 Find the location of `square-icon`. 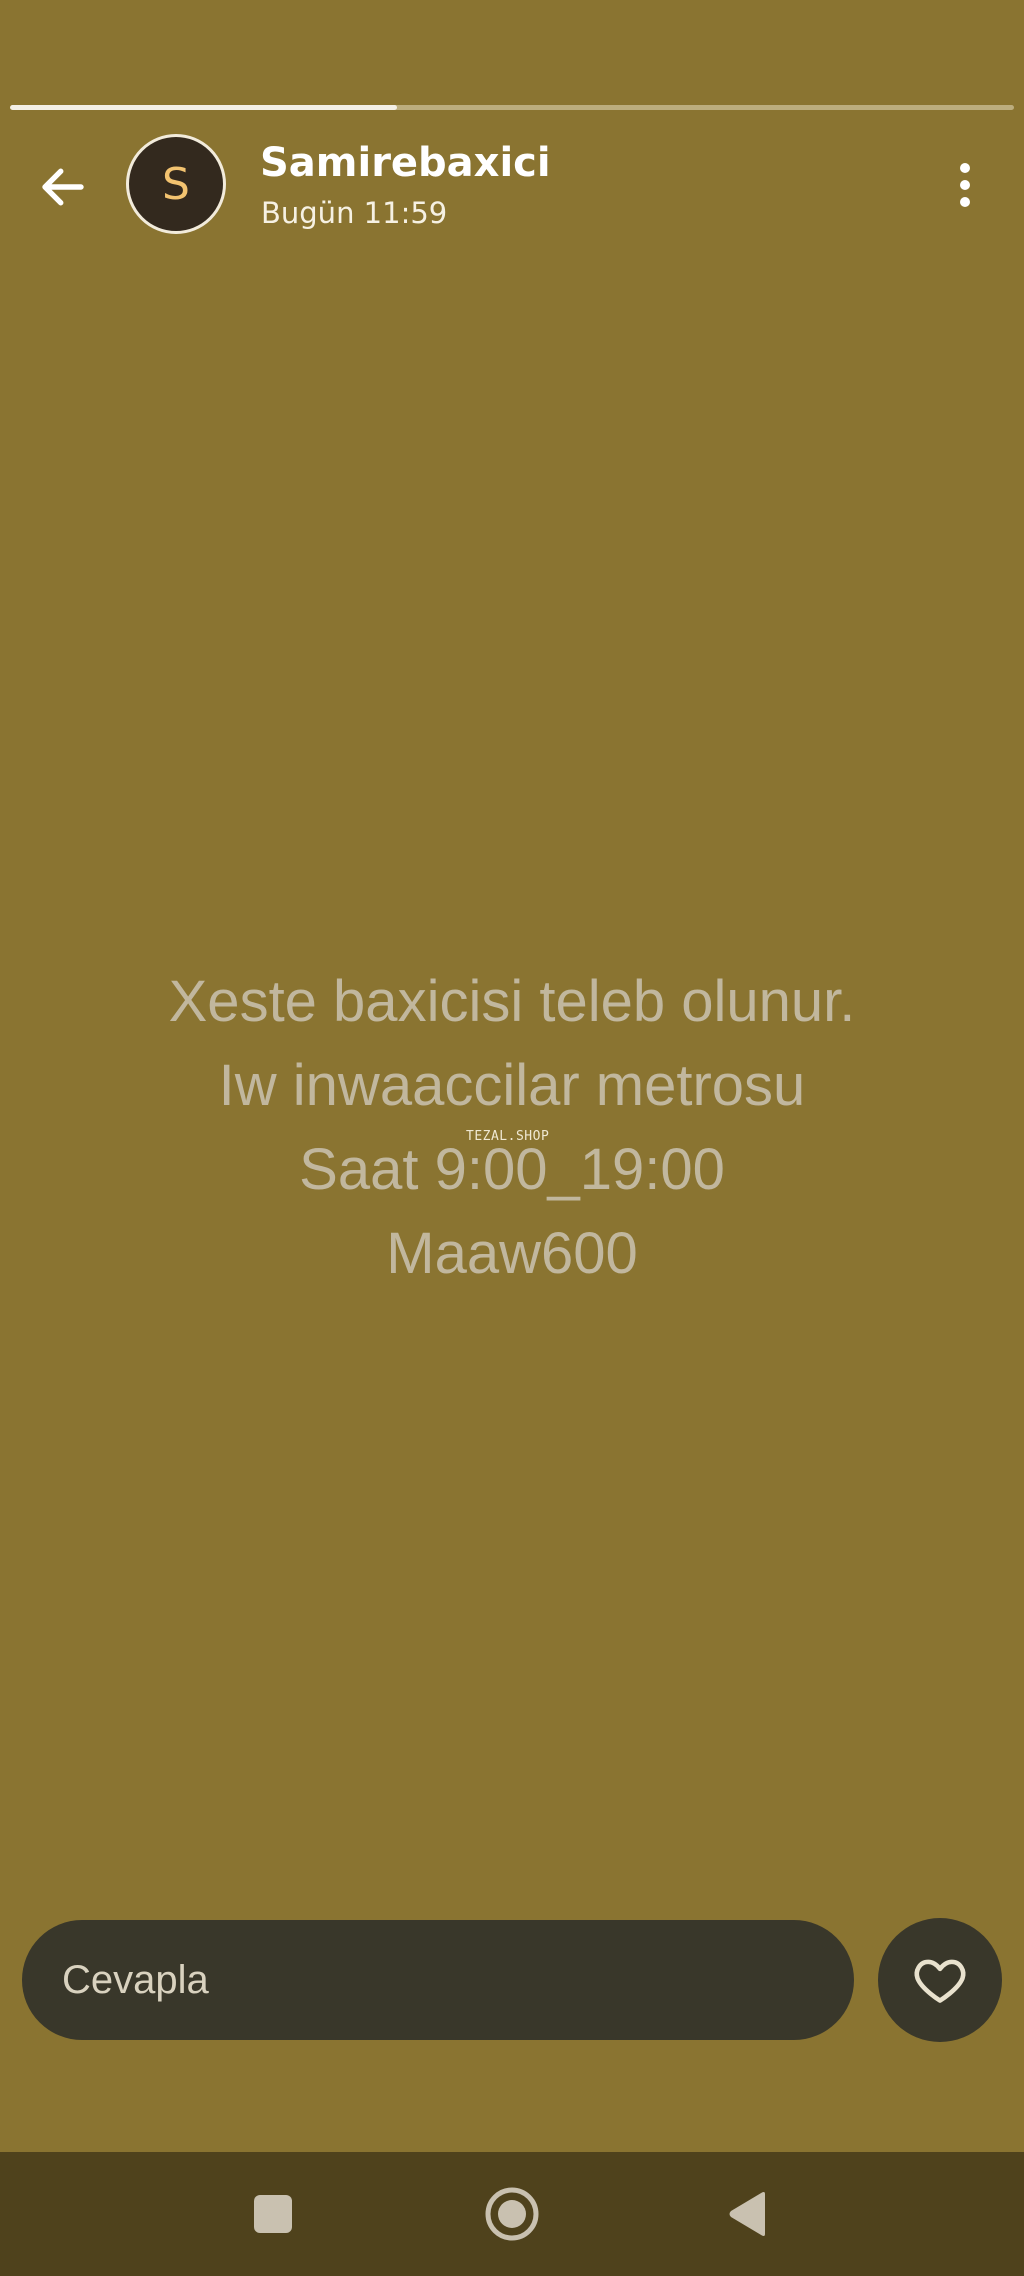

square-icon is located at coordinates (273, 2214).